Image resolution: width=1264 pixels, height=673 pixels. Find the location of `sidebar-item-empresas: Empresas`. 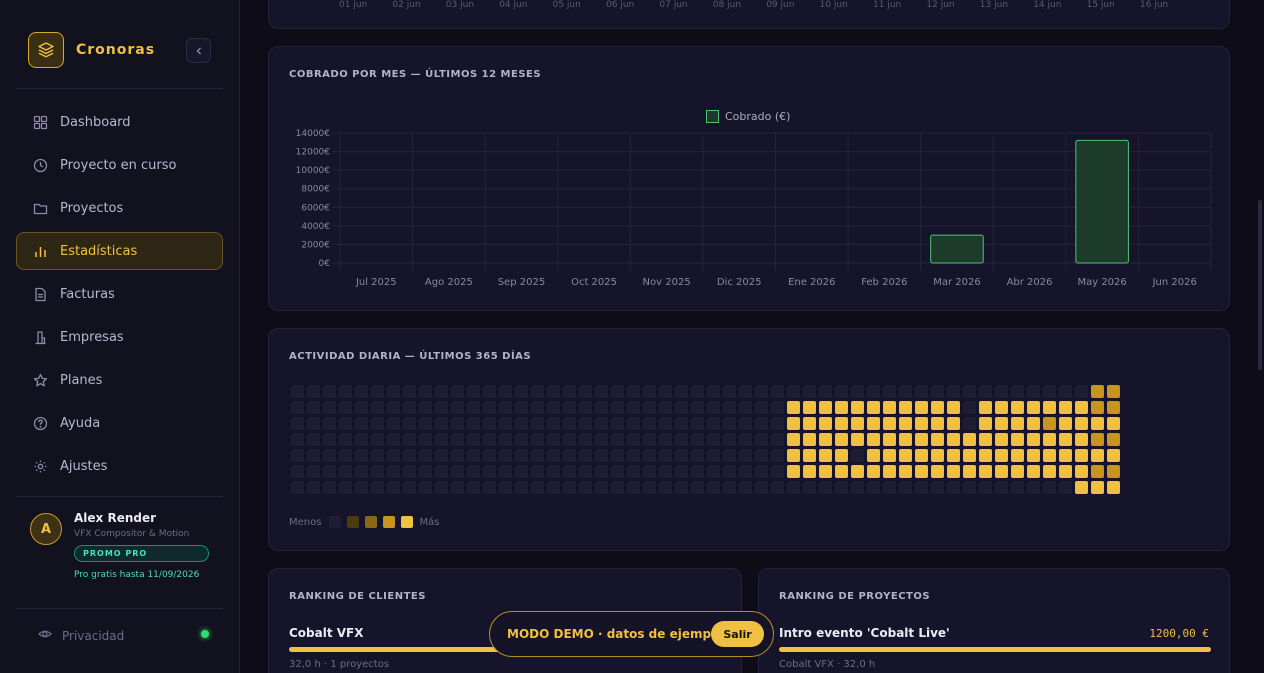

sidebar-item-empresas: Empresas is located at coordinates (119, 337).